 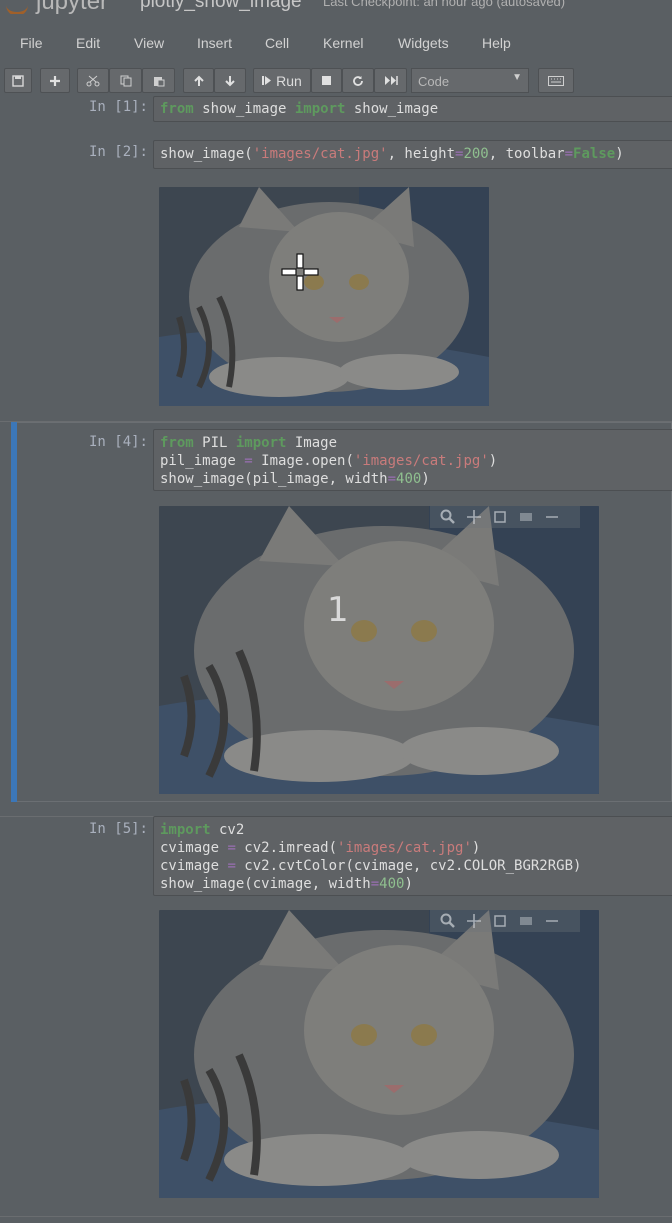 I want to click on paste-icon, so click(x=158, y=81).